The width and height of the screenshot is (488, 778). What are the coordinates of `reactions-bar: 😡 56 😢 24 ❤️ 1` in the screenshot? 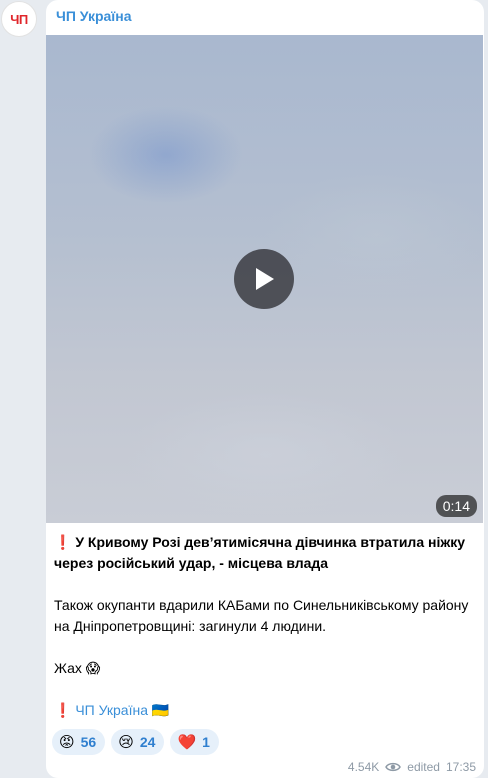 It's located at (135, 742).